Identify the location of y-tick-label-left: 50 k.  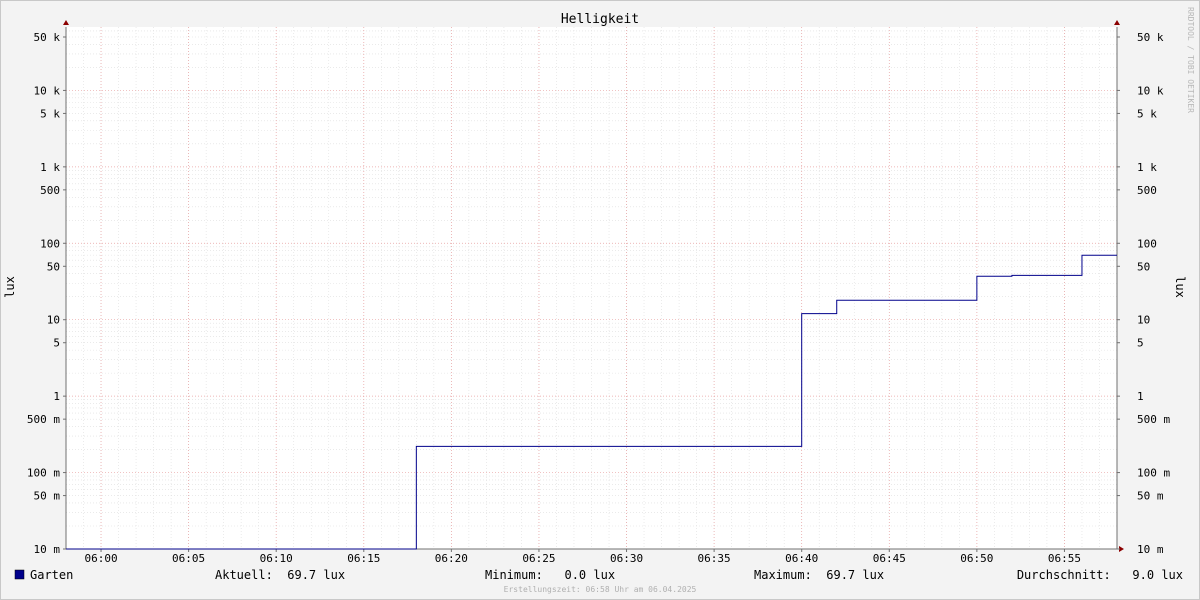
(47, 37).